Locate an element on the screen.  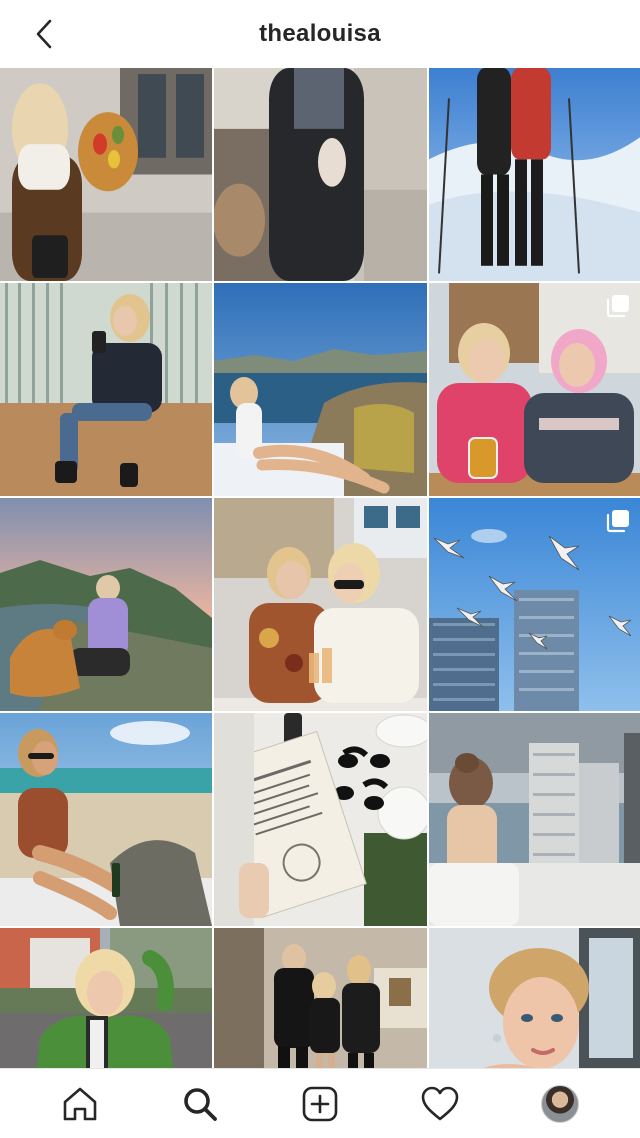
bottom-tab-bar is located at coordinates (320, 1103).